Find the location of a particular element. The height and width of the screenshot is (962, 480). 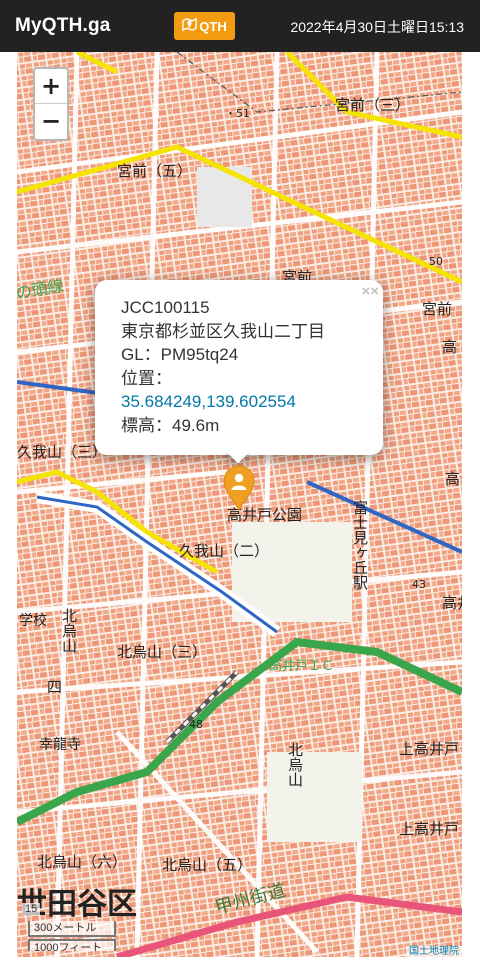

map-label: 久我山（三） is located at coordinates (62, 452).